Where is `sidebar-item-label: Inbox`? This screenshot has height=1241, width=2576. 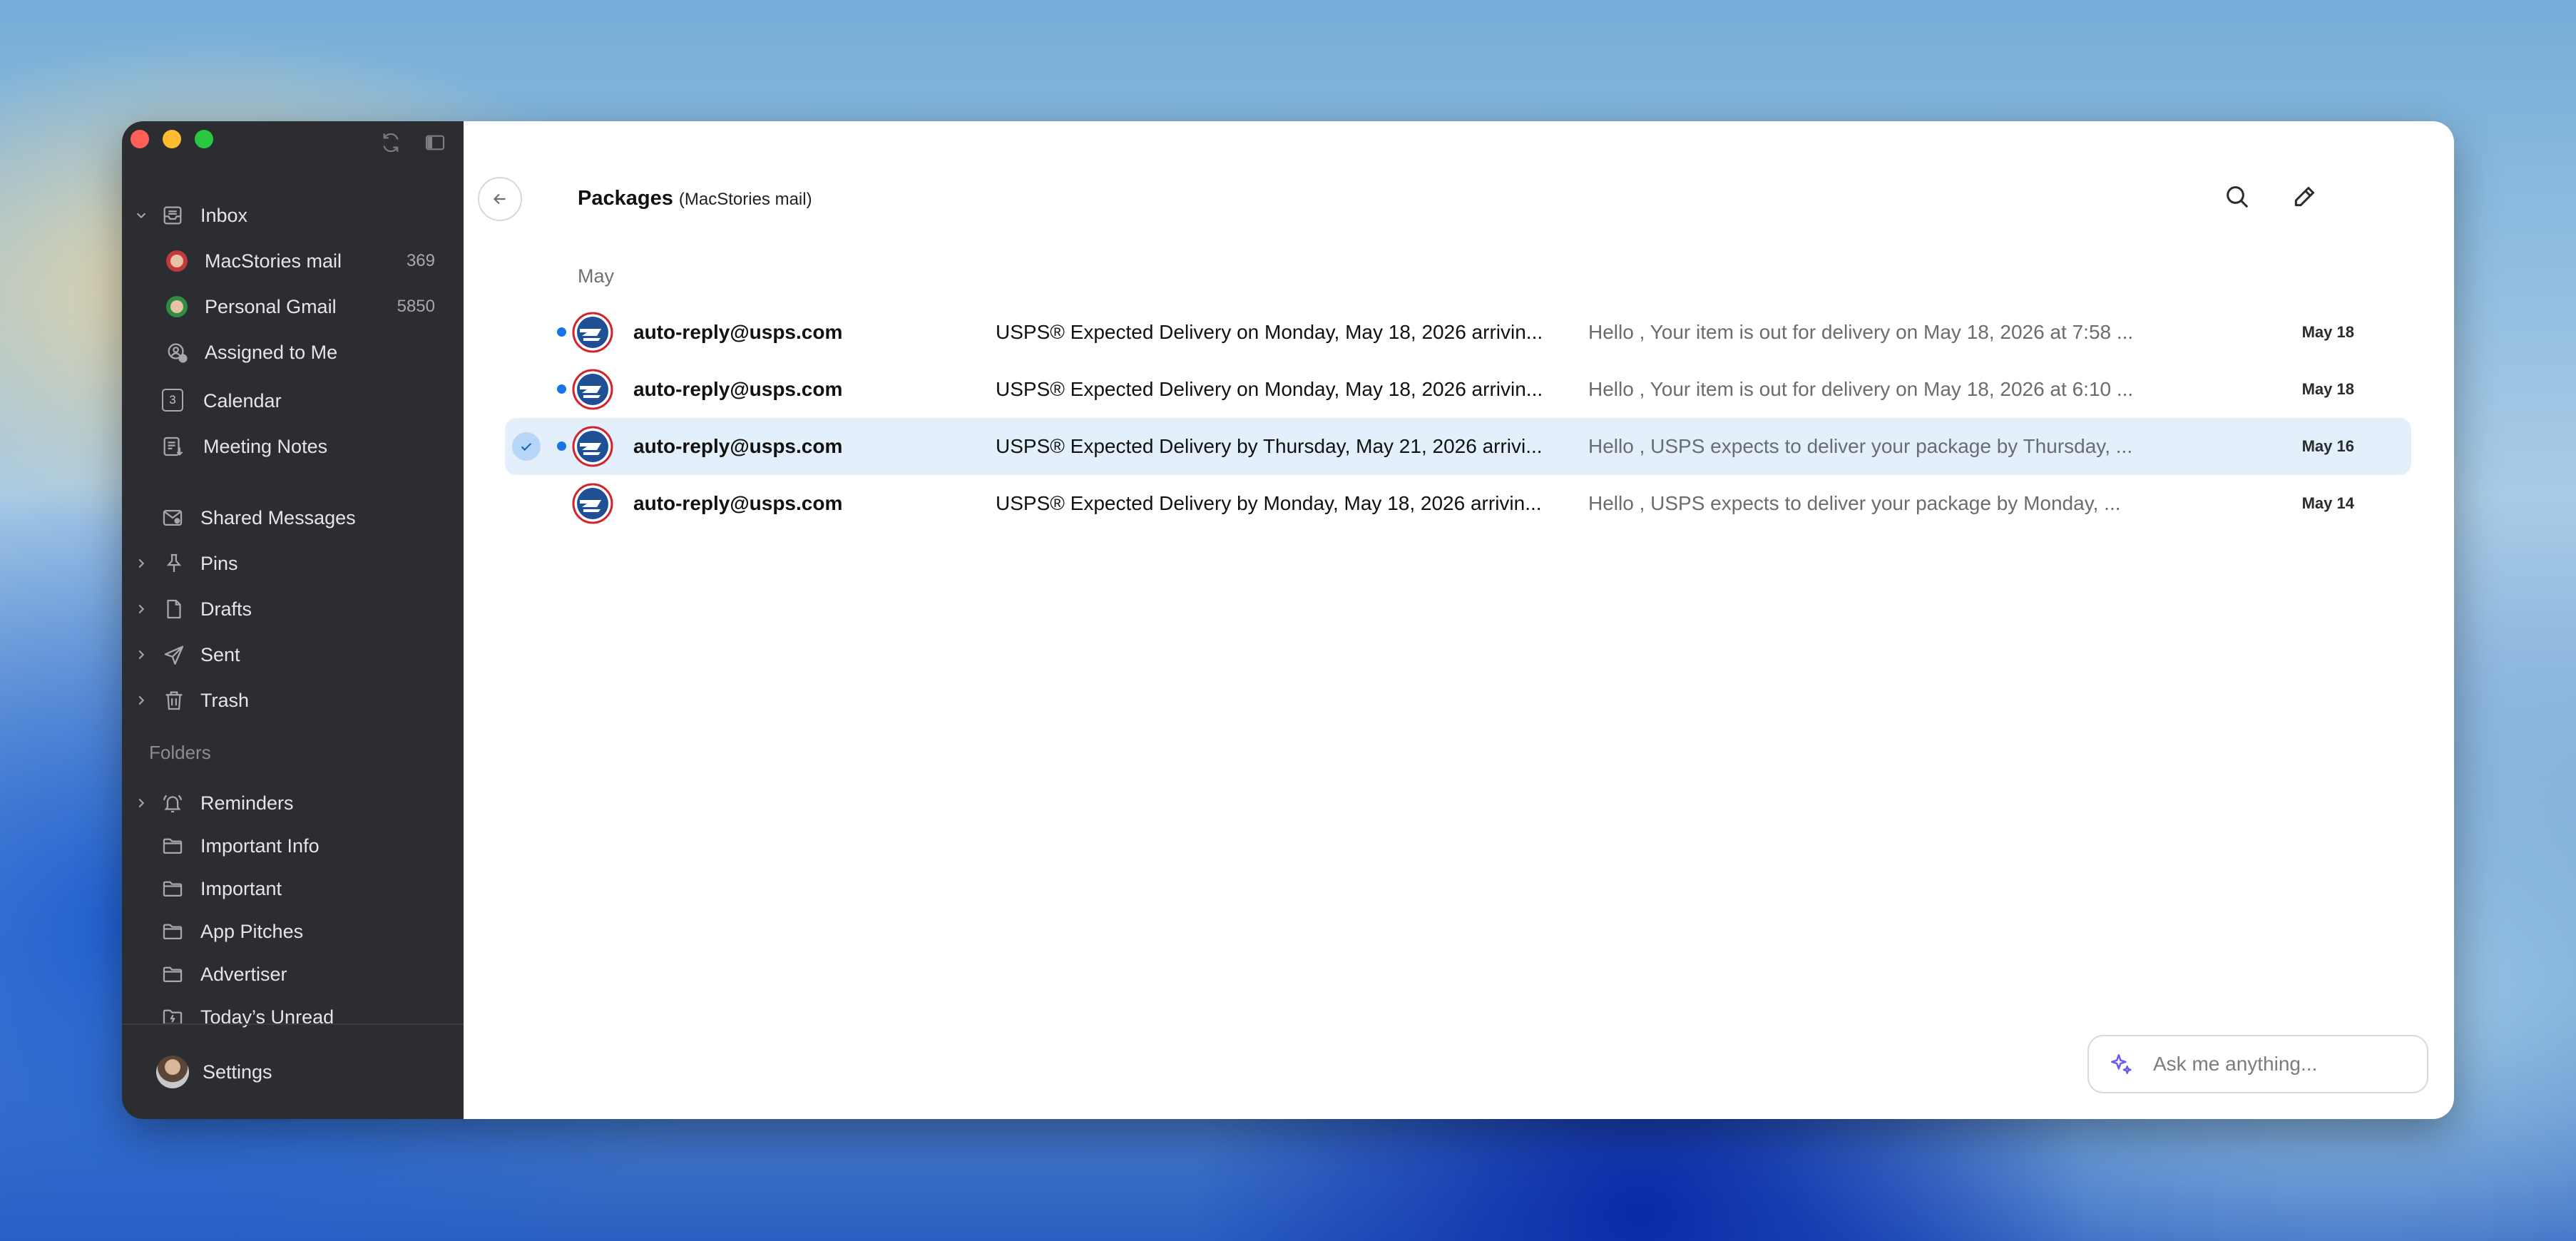 sidebar-item-label: Inbox is located at coordinates (224, 215).